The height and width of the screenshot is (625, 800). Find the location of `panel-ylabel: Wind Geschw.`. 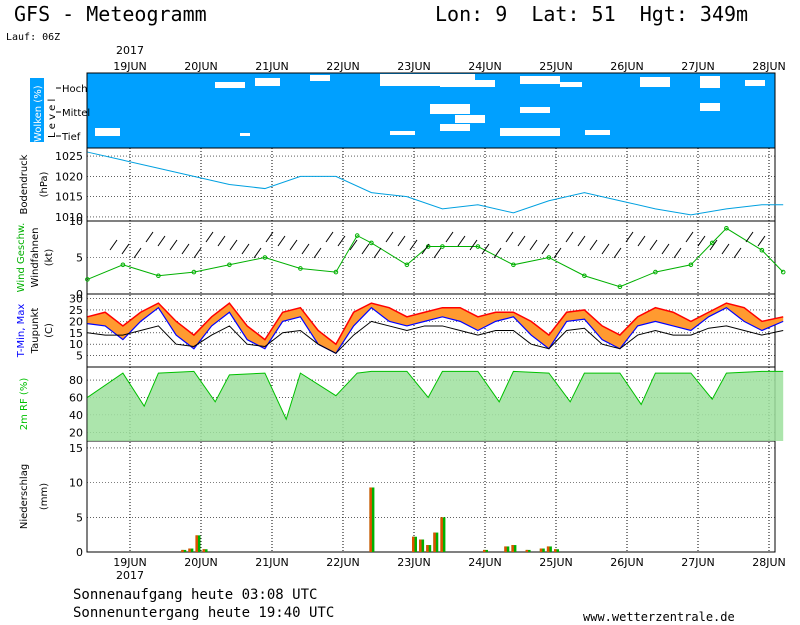

panel-ylabel: Wind Geschw. is located at coordinates (21, 258).